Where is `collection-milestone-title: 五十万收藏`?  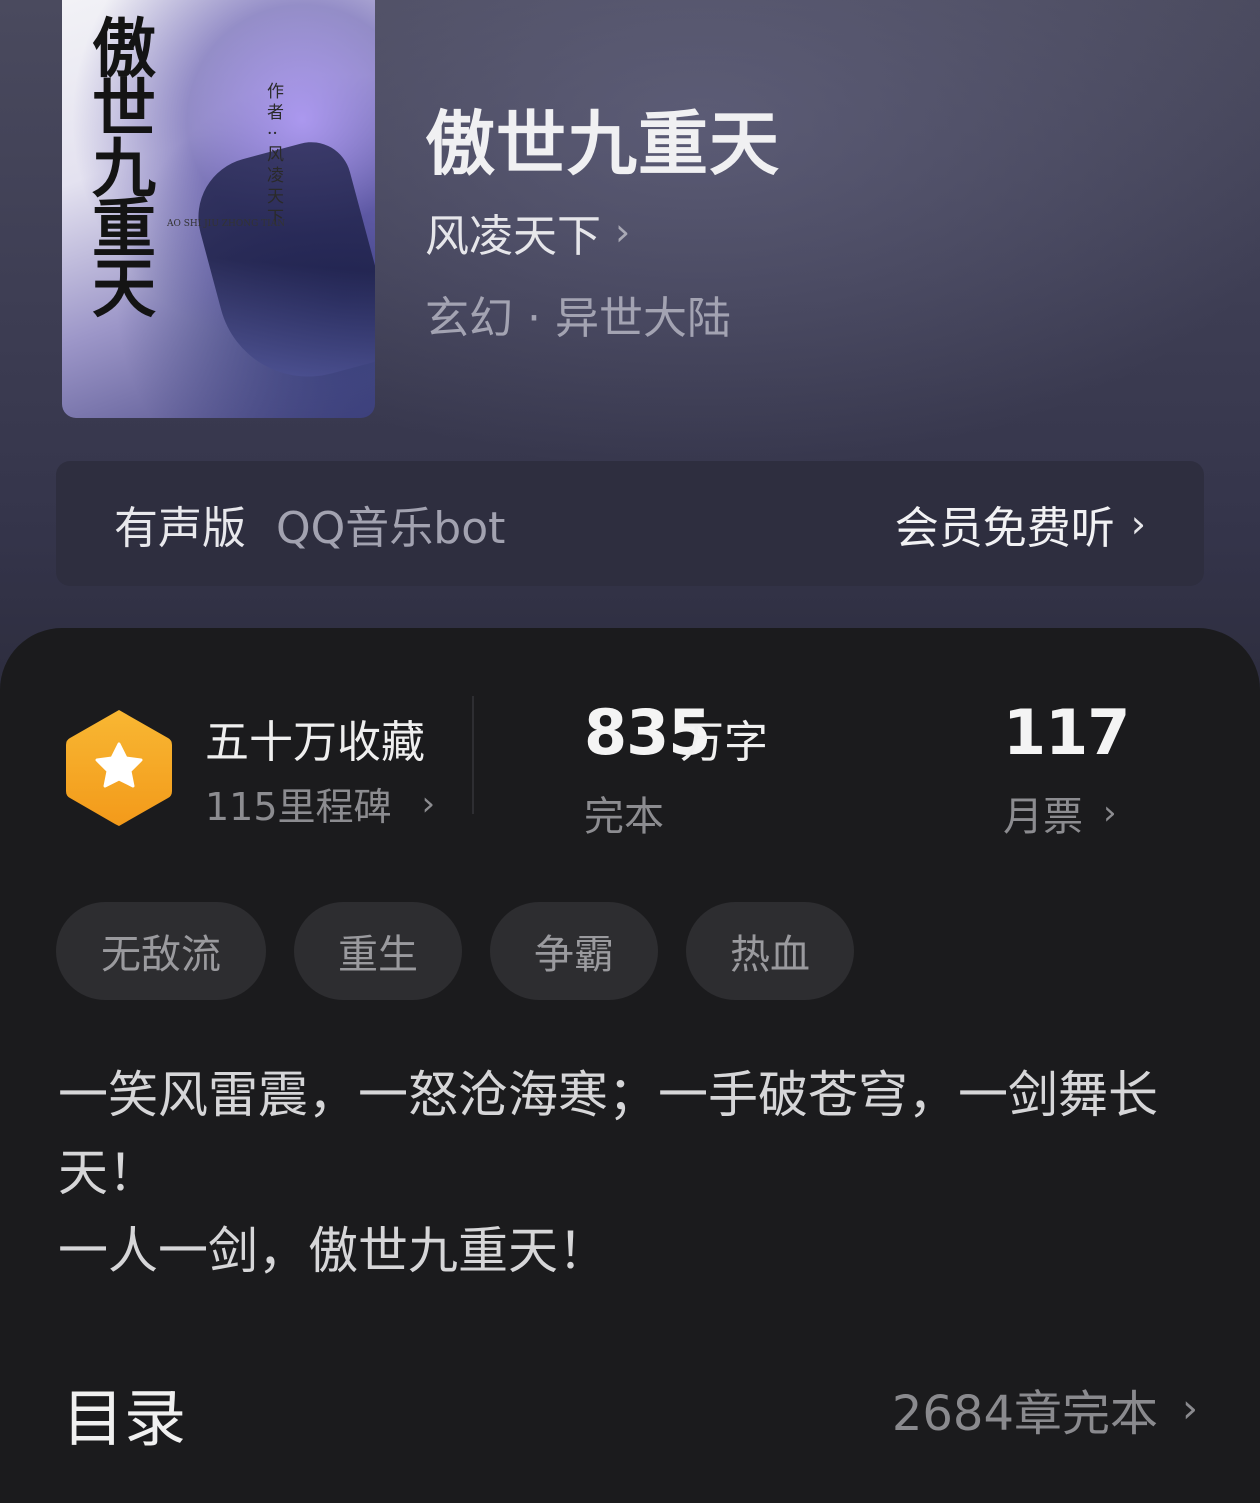
collection-milestone-title: 五十万收藏 is located at coordinates (315, 738).